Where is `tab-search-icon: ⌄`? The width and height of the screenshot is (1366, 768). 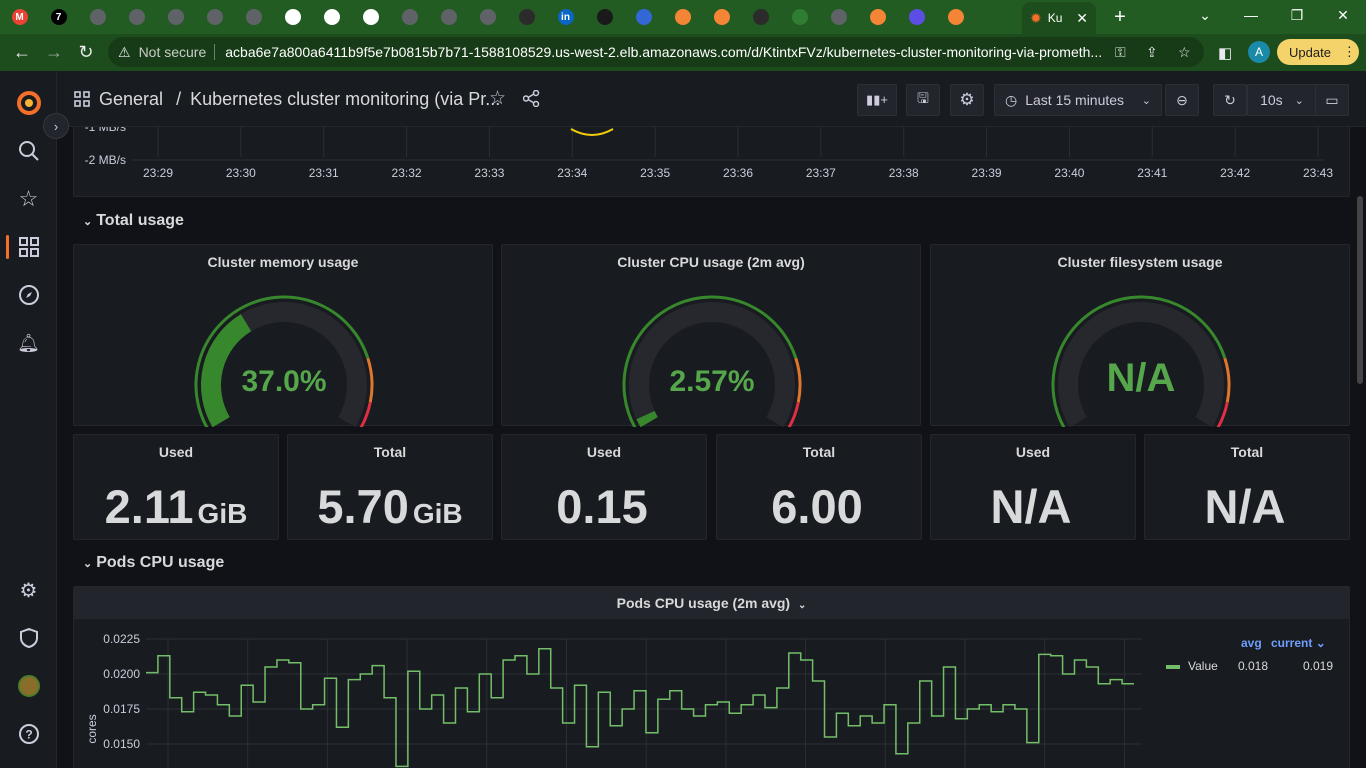 tab-search-icon: ⌄ is located at coordinates (1205, 15).